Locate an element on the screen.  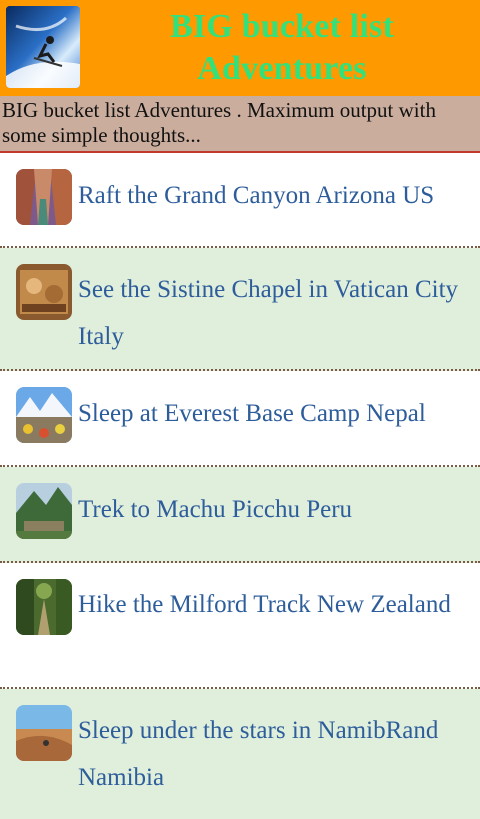
machu-picchu-thumbnail is located at coordinates (44, 511).